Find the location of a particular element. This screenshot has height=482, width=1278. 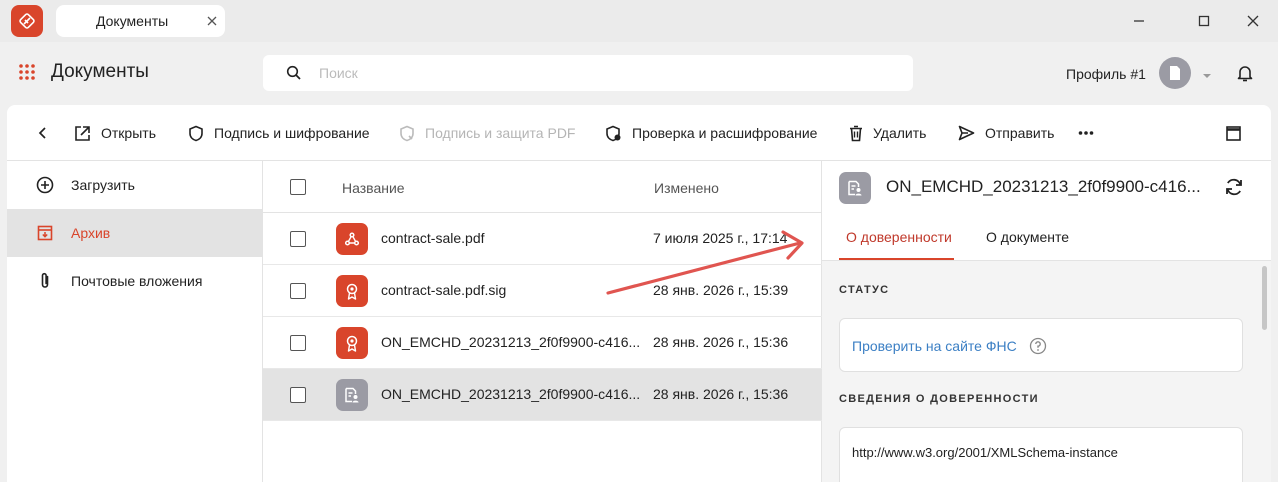

help-icon is located at coordinates (1038, 346).